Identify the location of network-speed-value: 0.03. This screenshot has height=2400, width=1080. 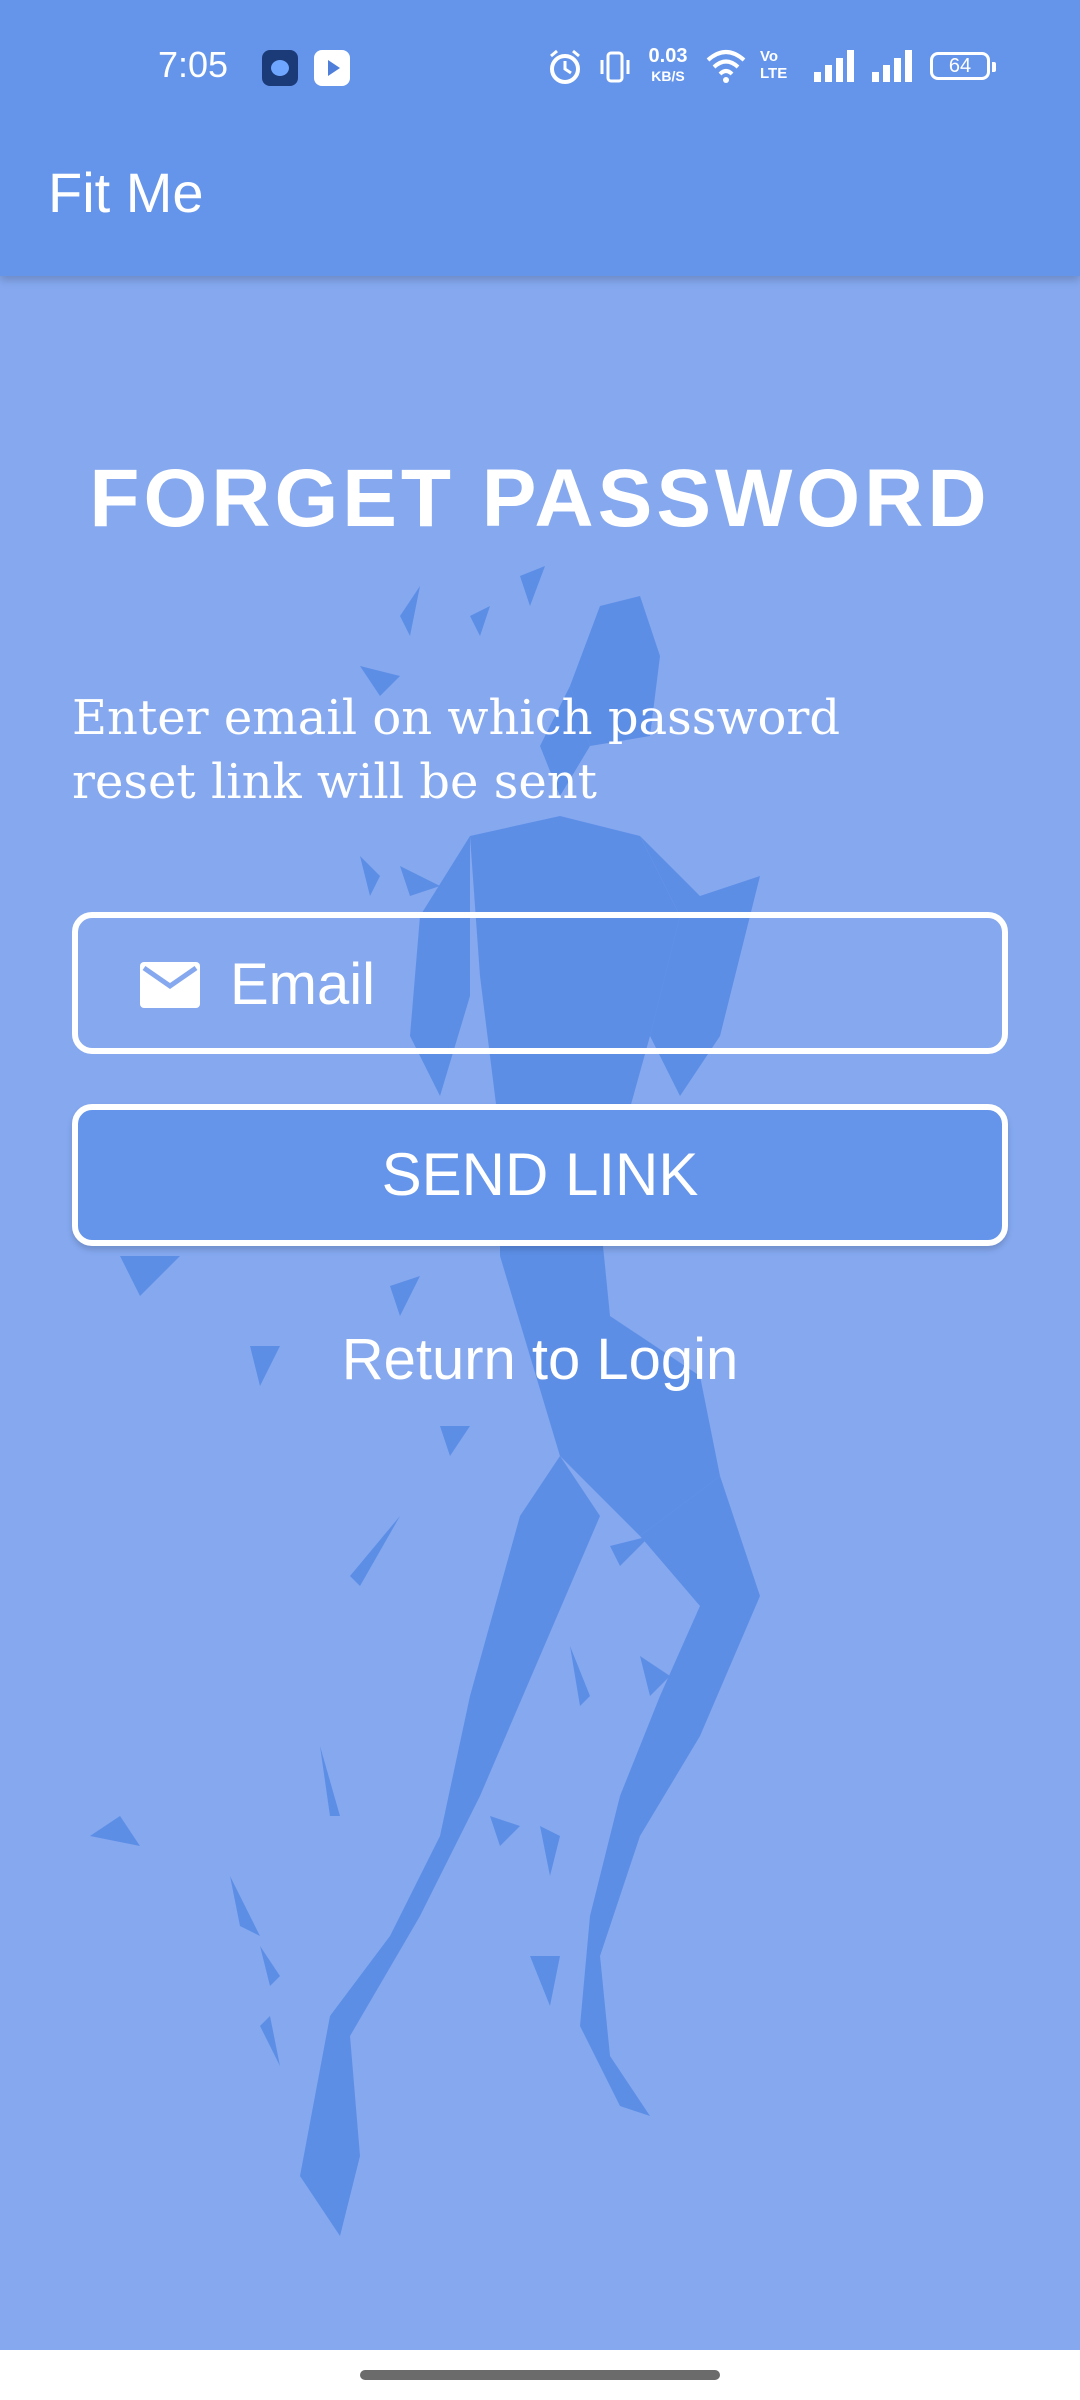
(668, 56).